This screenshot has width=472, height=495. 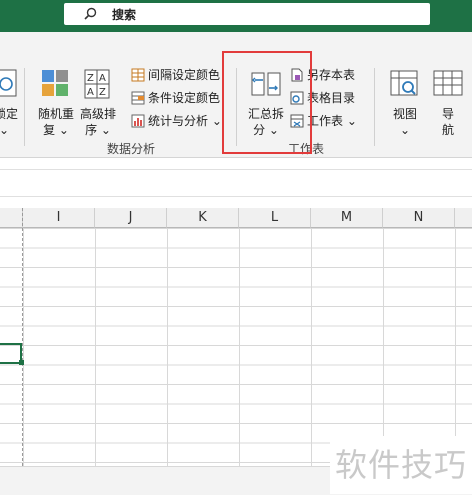 What do you see at coordinates (331, 75) in the screenshot?
I see `save-sheet-label: 另存本表` at bounding box center [331, 75].